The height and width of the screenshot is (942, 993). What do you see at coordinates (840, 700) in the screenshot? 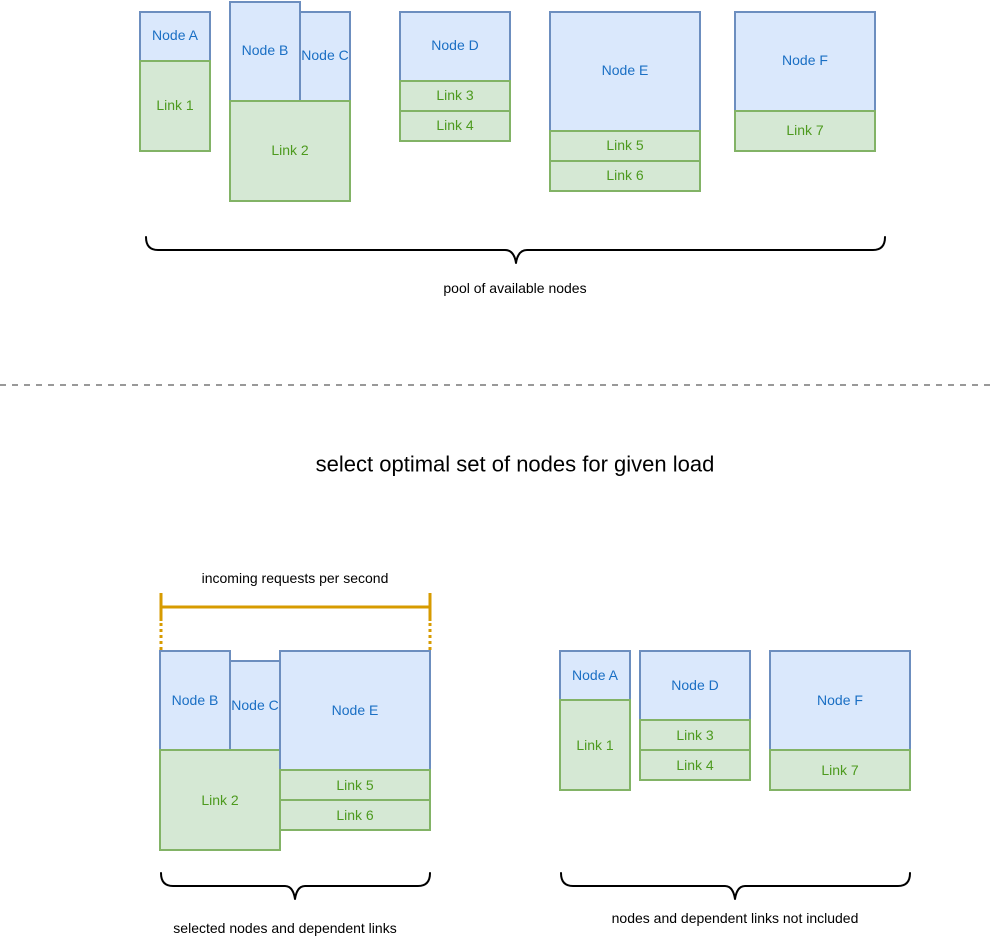
I see `excluded-node-f-label: Node F` at bounding box center [840, 700].